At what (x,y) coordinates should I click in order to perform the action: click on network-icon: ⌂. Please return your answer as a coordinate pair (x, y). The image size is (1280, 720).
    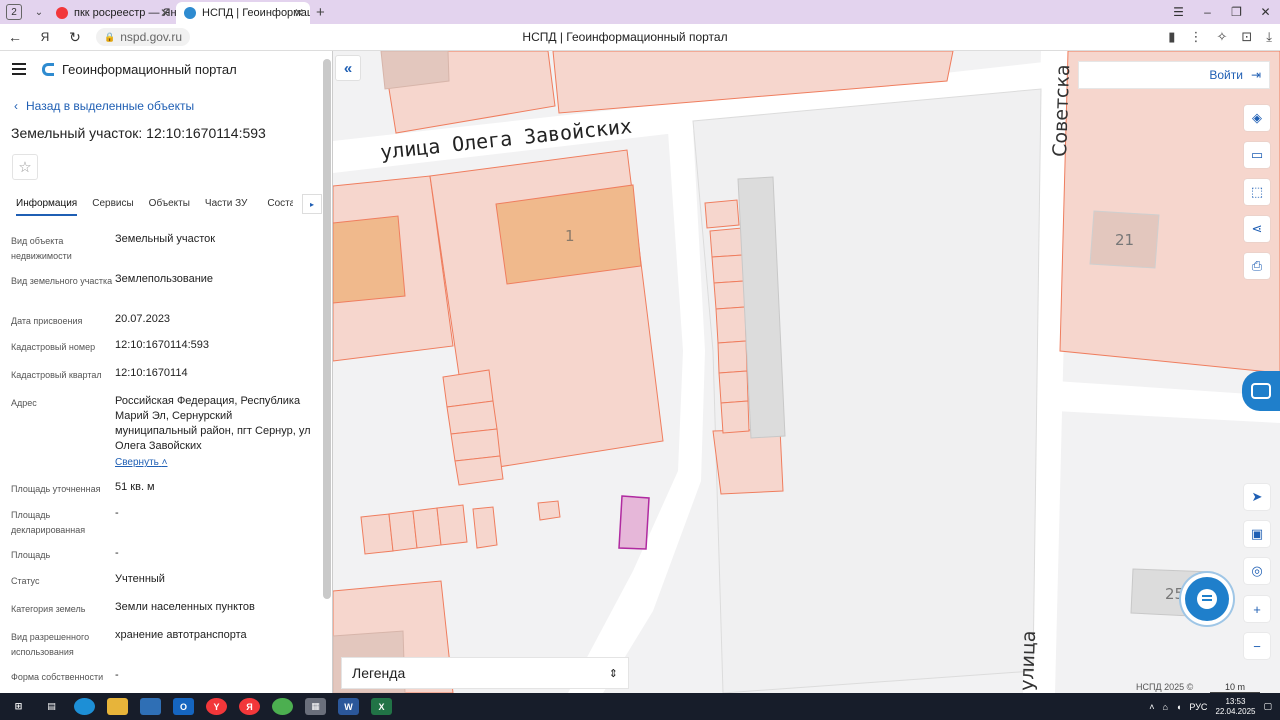
    Looking at the image, I should click on (1165, 707).